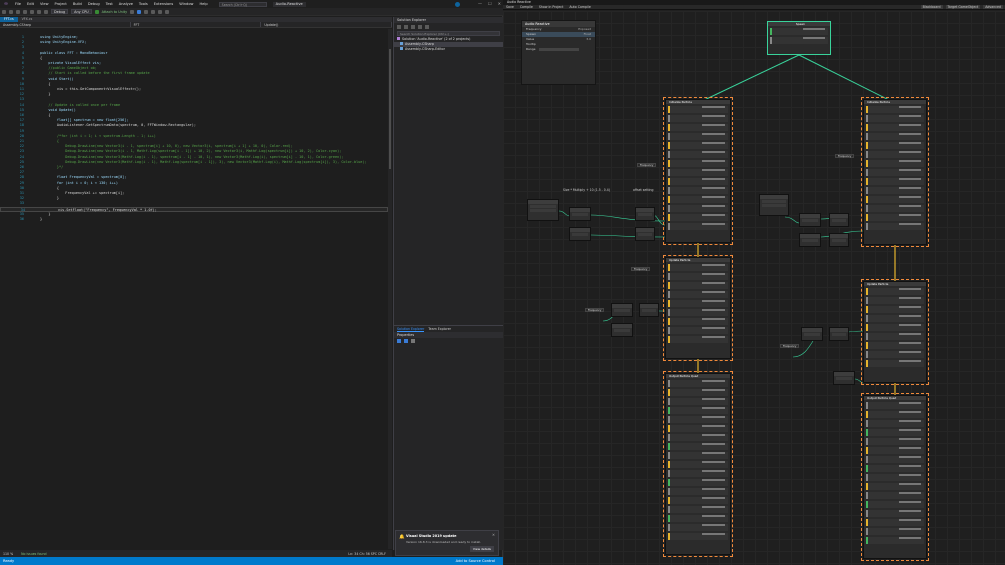 Image resolution: width=1005 pixels, height=565 pixels. What do you see at coordinates (61, 4) in the screenshot?
I see `menu-project: Project` at bounding box center [61, 4].